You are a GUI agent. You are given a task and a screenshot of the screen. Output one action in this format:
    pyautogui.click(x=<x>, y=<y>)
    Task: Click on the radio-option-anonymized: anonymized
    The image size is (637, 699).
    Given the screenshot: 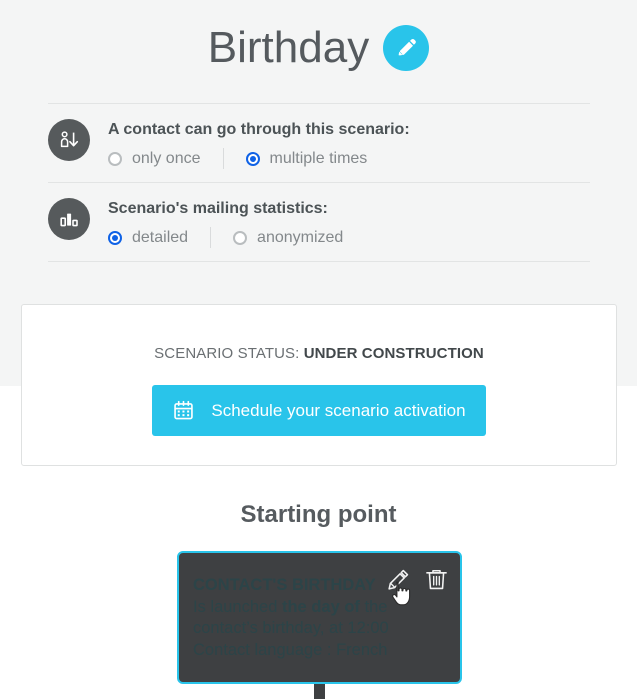 What is the action you would take?
    pyautogui.click(x=288, y=237)
    